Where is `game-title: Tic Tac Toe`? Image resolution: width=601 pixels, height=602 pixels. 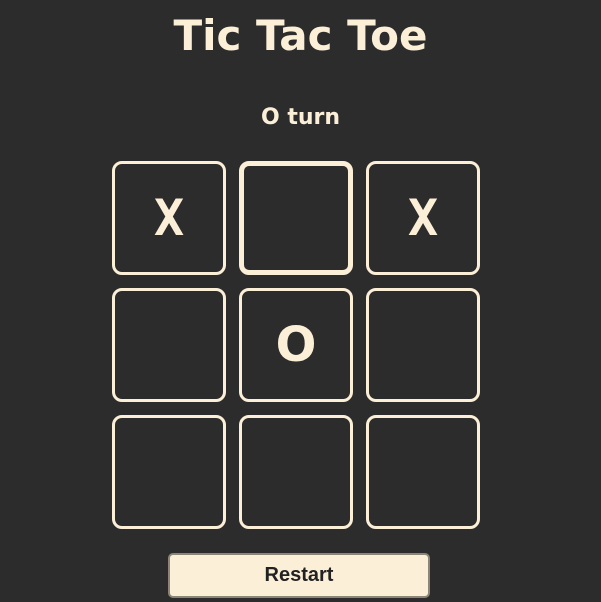
game-title: Tic Tac Toe is located at coordinates (300, 35).